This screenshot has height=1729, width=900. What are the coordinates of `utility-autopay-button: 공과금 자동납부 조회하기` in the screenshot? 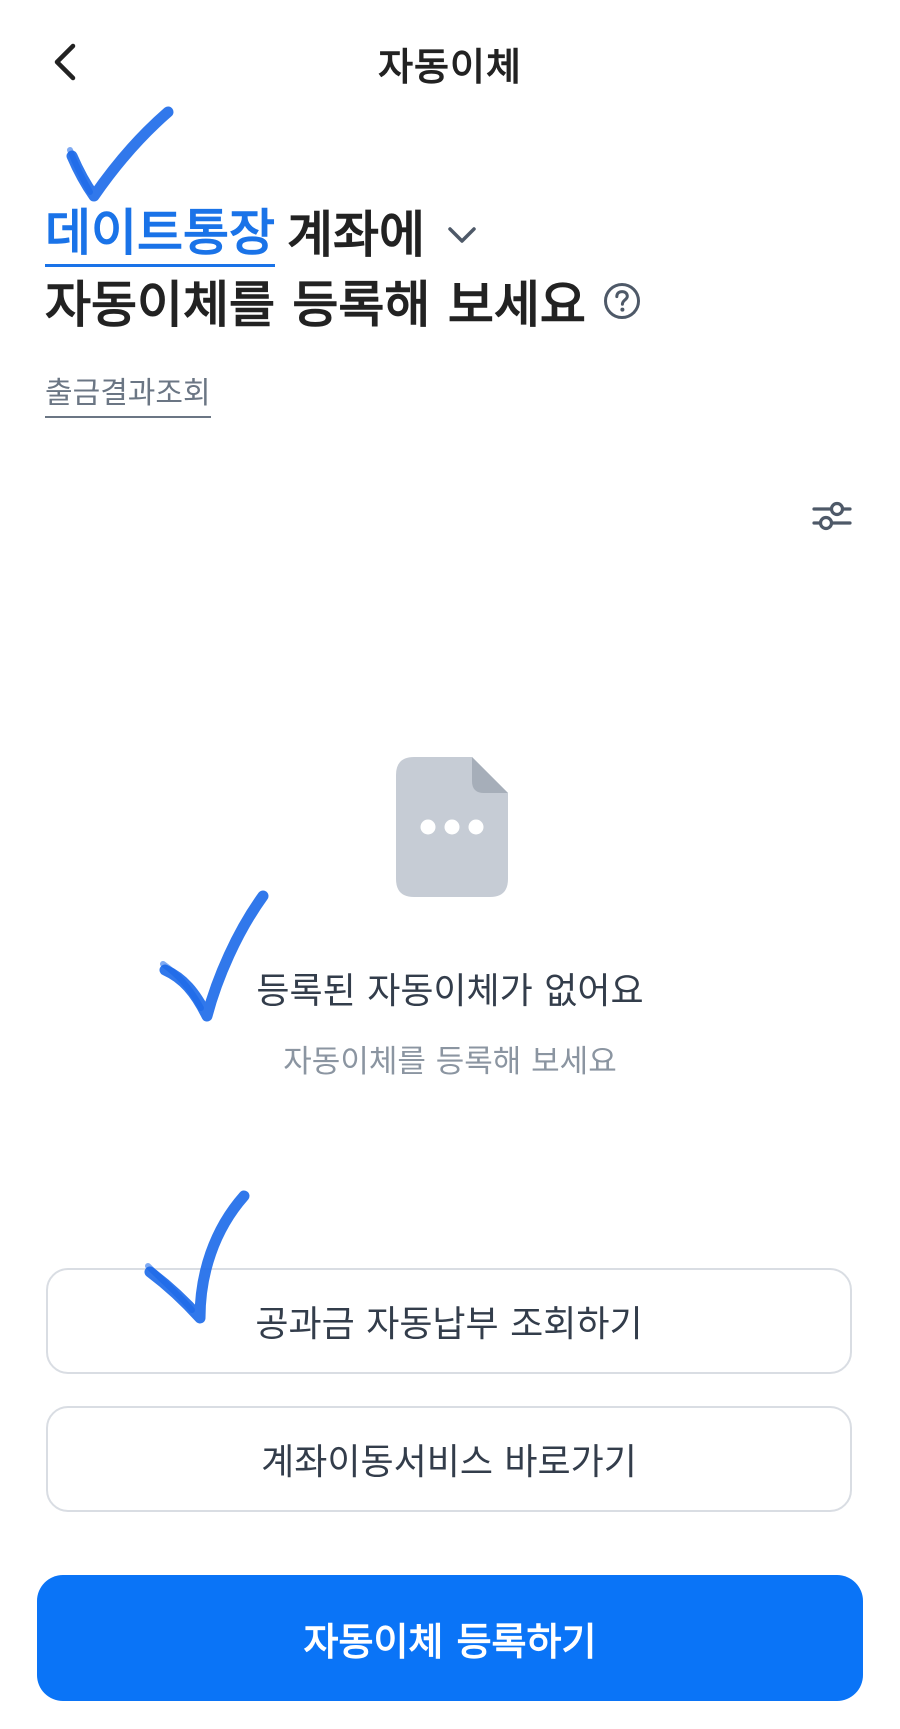 It's located at (449, 1321).